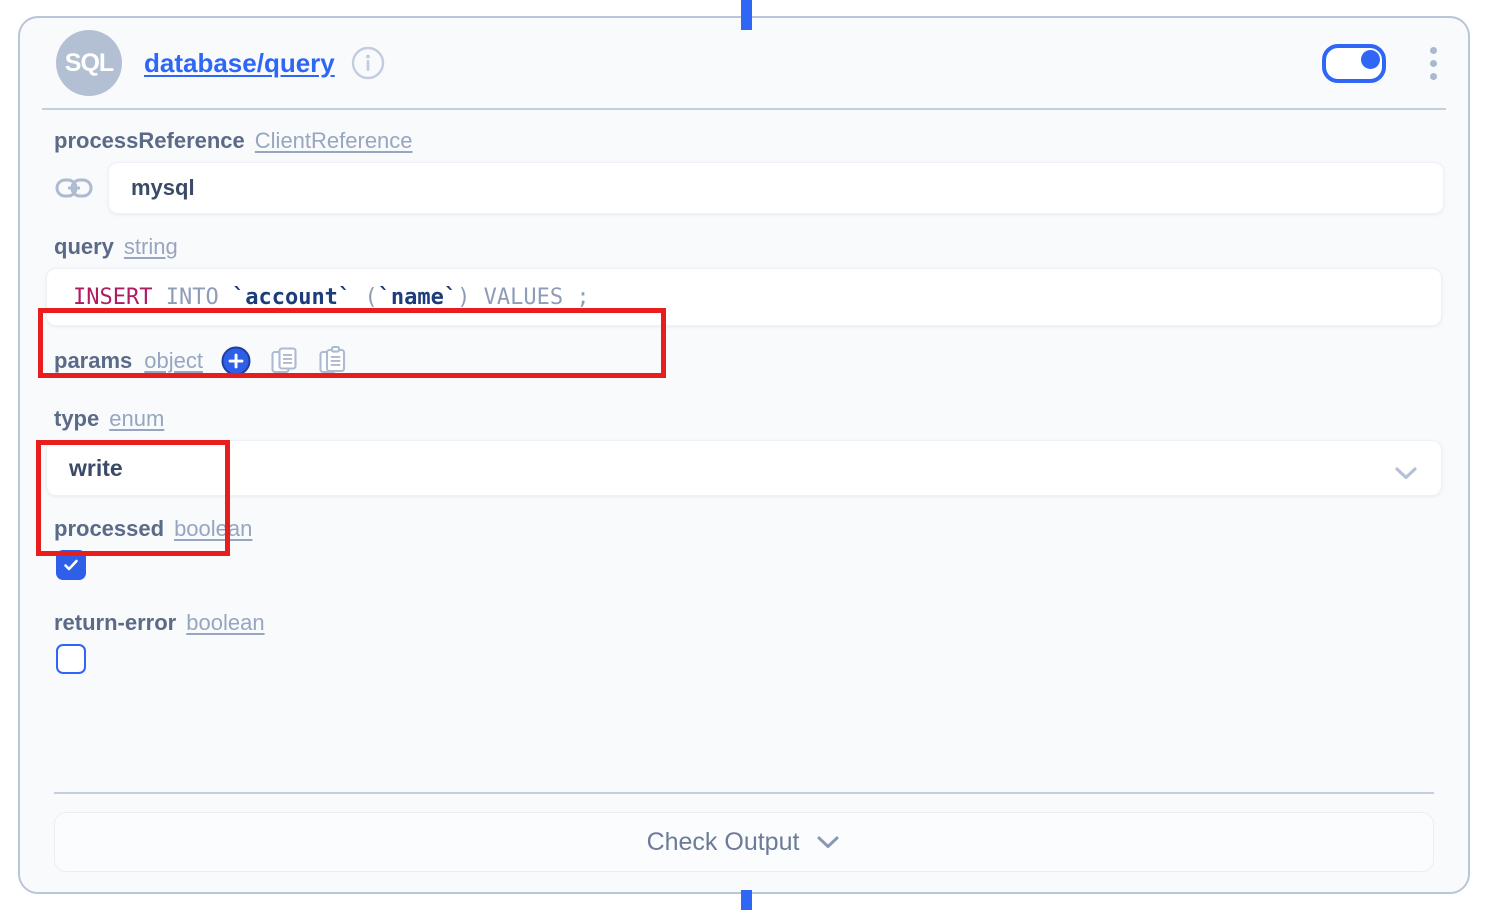 This screenshot has width=1488, height=910. Describe the element at coordinates (464, 297) in the screenshot. I see `sql-token-paren-close: )` at that location.